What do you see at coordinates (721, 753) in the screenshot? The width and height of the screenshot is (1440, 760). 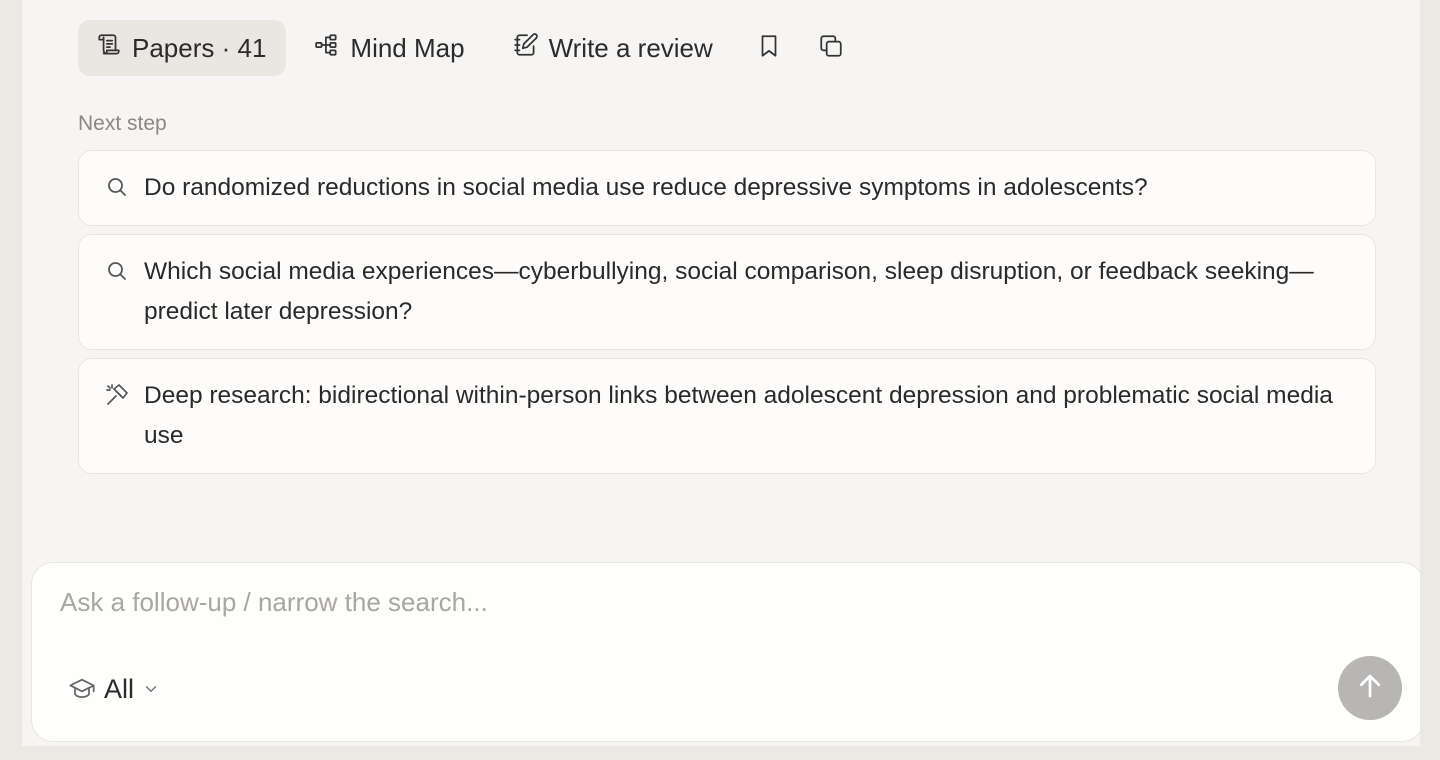 I see `bottom-edge` at bounding box center [721, 753].